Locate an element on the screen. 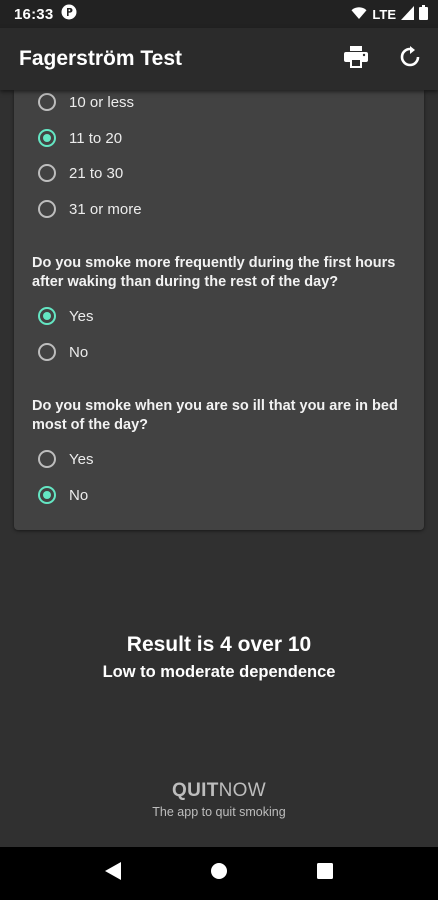 This screenshot has height=900, width=438. status-time: 16:33 is located at coordinates (34, 14).